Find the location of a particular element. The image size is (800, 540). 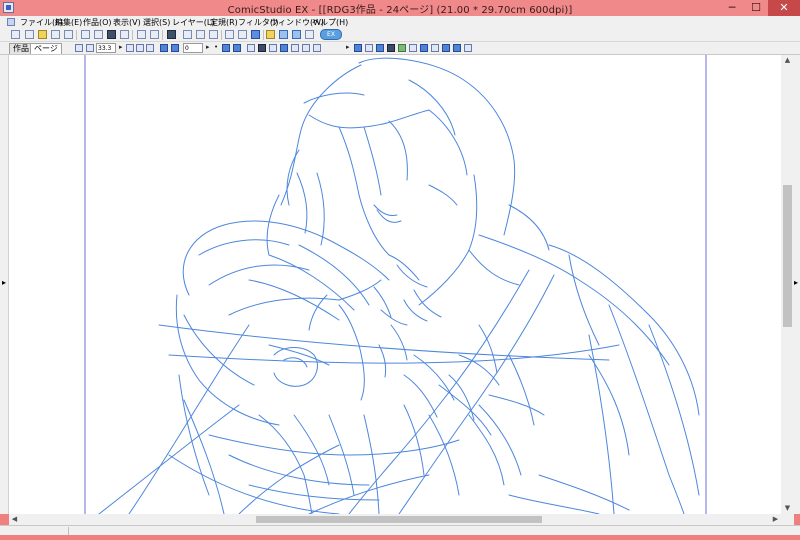

frame-border-icon is located at coordinates (251, 48).